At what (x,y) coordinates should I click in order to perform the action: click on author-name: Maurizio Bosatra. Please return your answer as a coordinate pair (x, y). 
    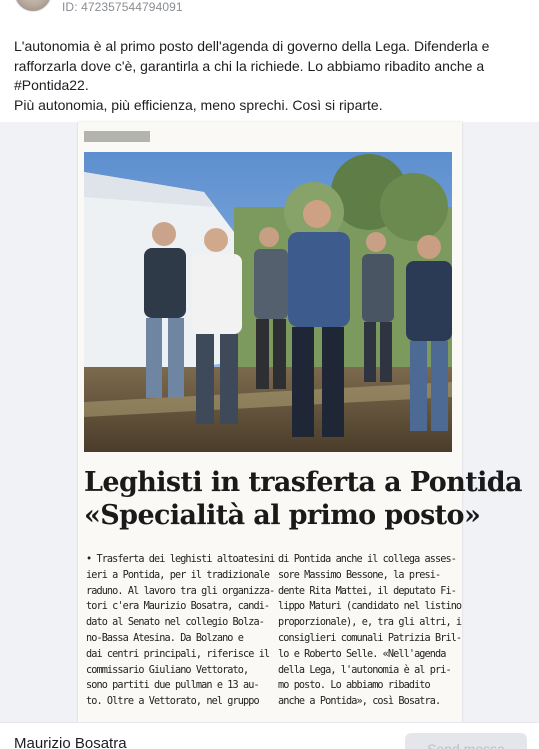
    Looking at the image, I should click on (70, 742).